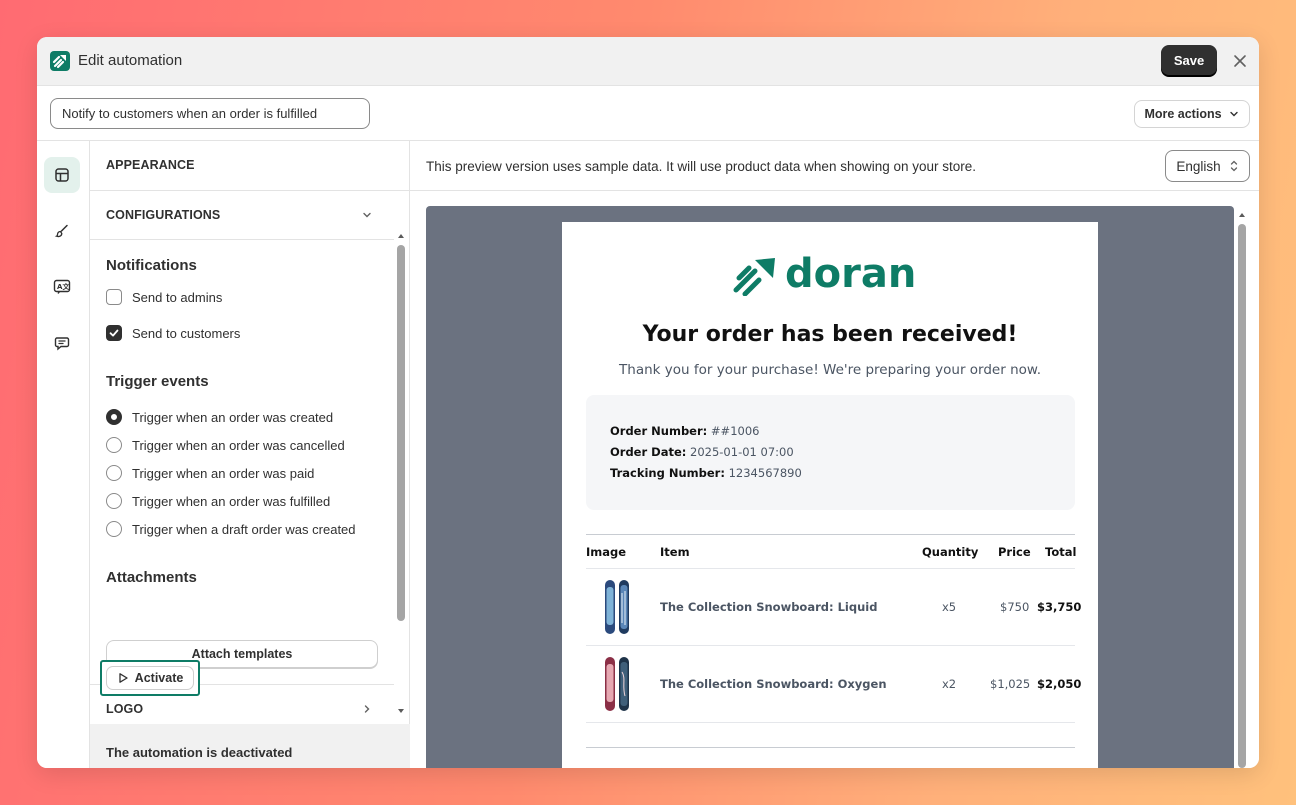 The width and height of the screenshot is (1296, 805). What do you see at coordinates (735, 431) in the screenshot?
I see `order-number-value: ##1006` at bounding box center [735, 431].